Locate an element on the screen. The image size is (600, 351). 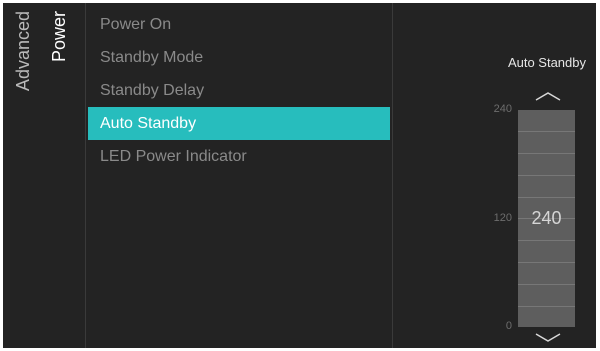
slider-value: 240 is located at coordinates (546, 218).